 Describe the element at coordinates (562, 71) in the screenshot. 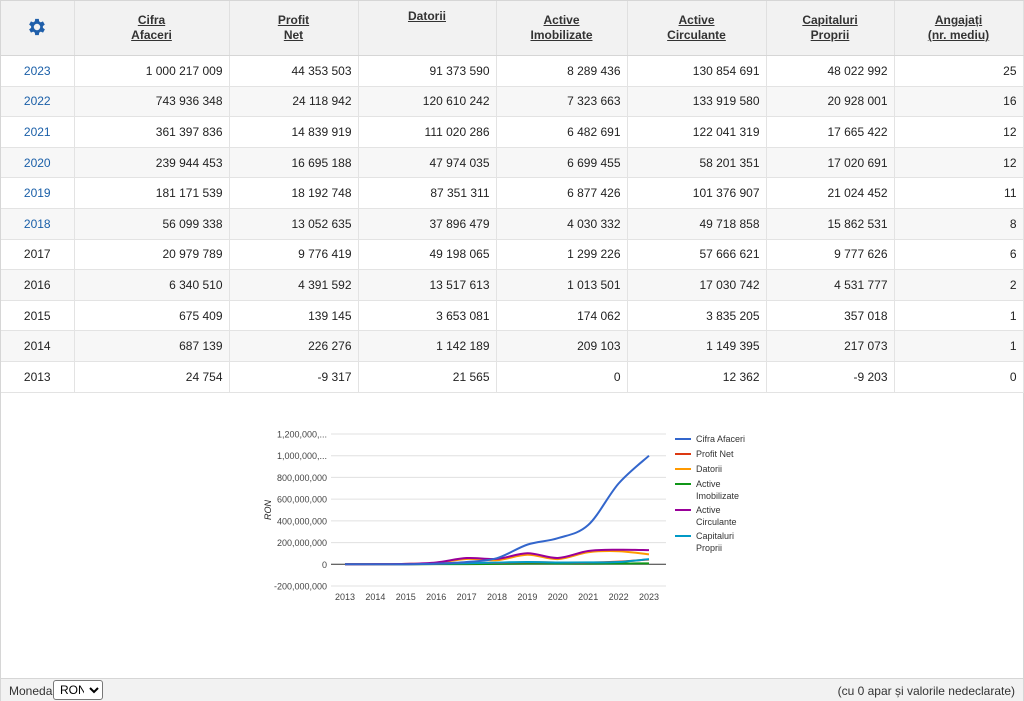

I see `cell-active-imobilizate: 8 289 436` at that location.